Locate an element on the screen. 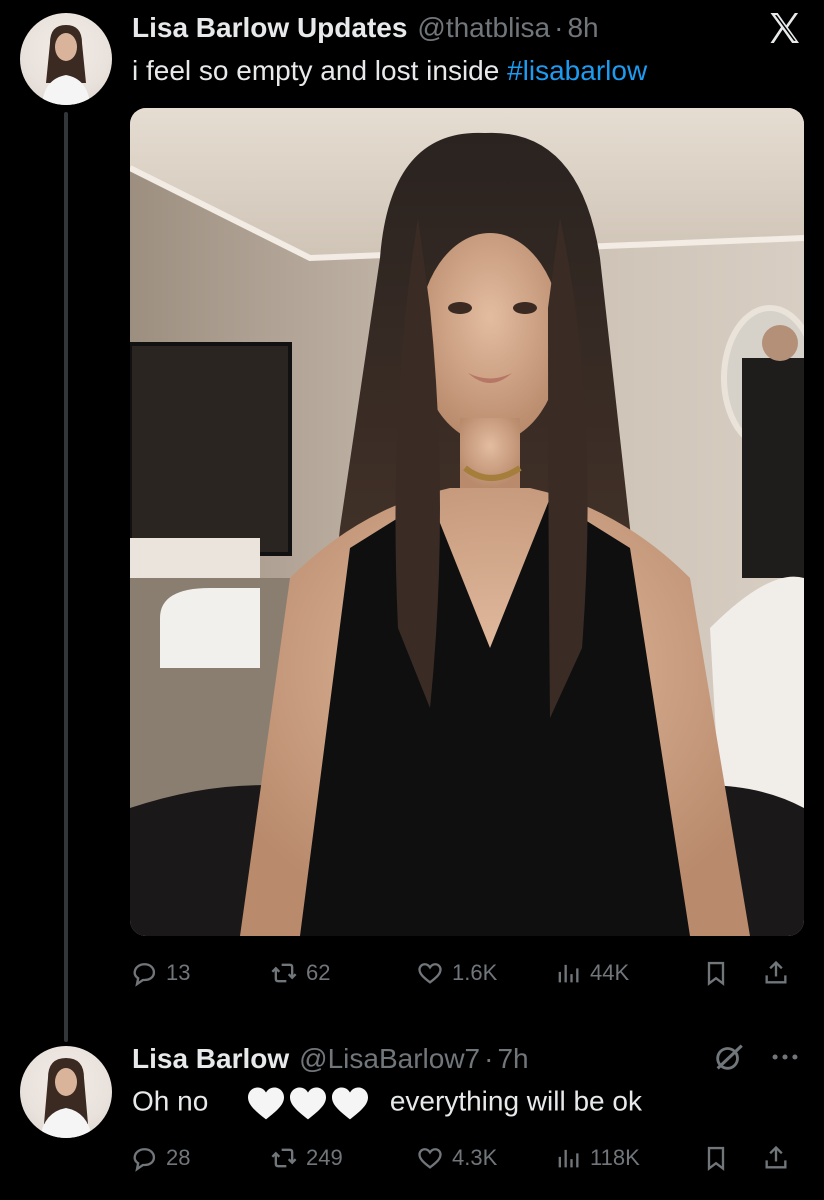  x-logo-icon is located at coordinates (784, 28).